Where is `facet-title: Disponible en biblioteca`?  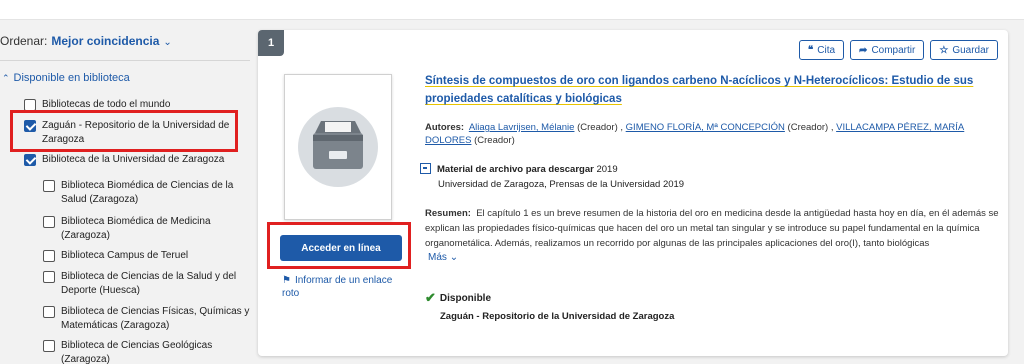 facet-title: Disponible en biblioteca is located at coordinates (71, 78).